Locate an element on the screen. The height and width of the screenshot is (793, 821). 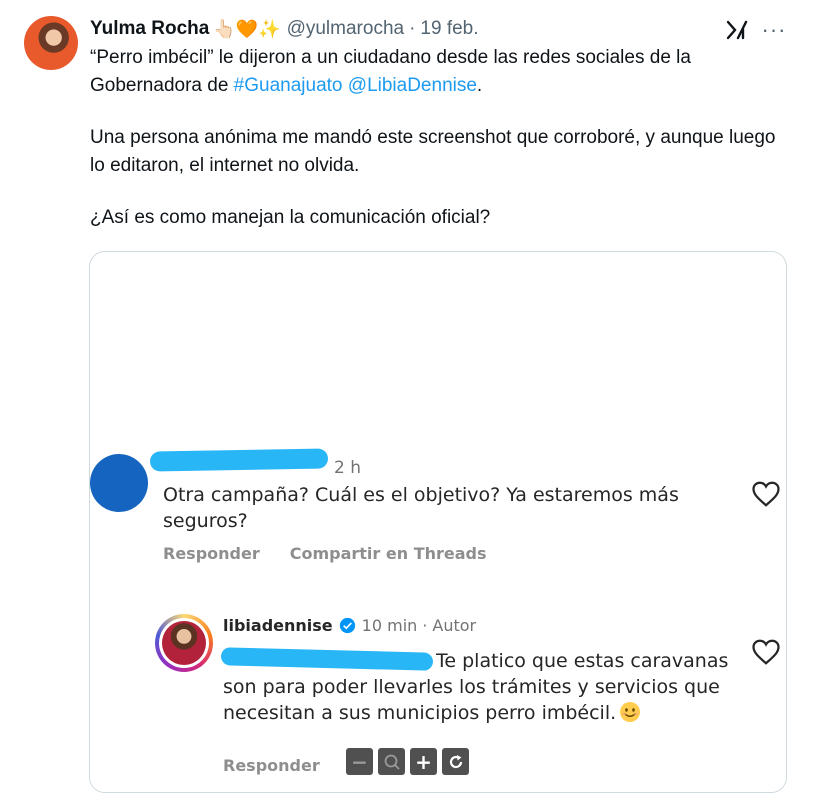
zoom-in-button: + is located at coordinates (423, 761).